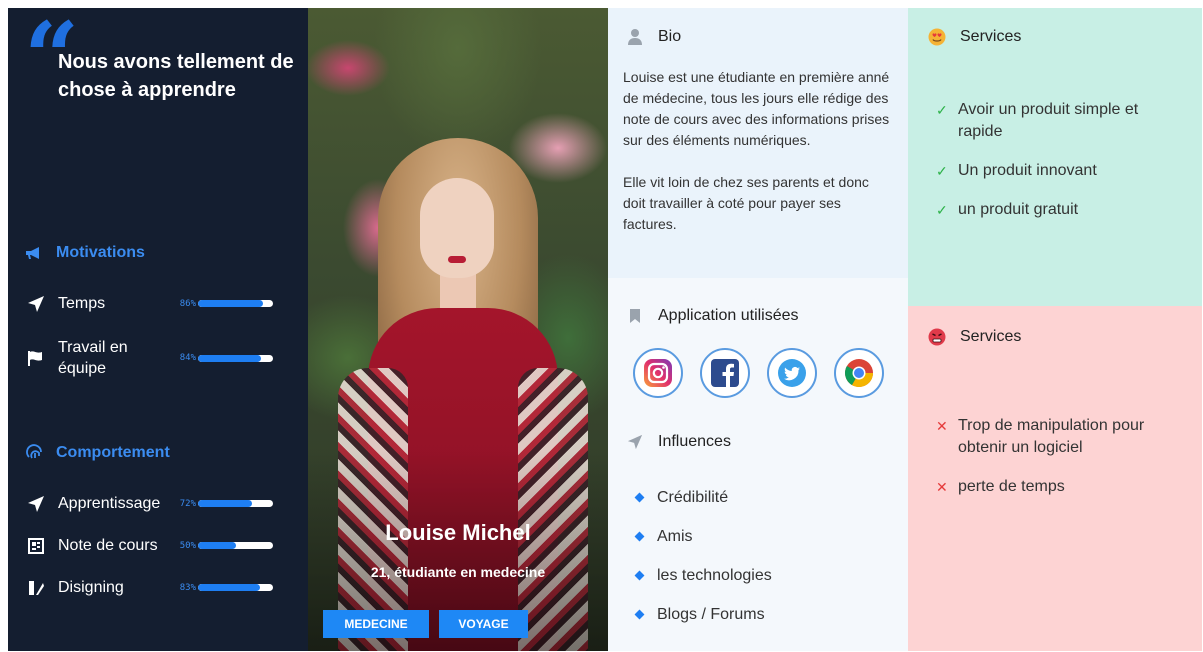  What do you see at coordinates (458, 572) in the screenshot?
I see `persona-subtitle: 21, étudiante en medecine` at bounding box center [458, 572].